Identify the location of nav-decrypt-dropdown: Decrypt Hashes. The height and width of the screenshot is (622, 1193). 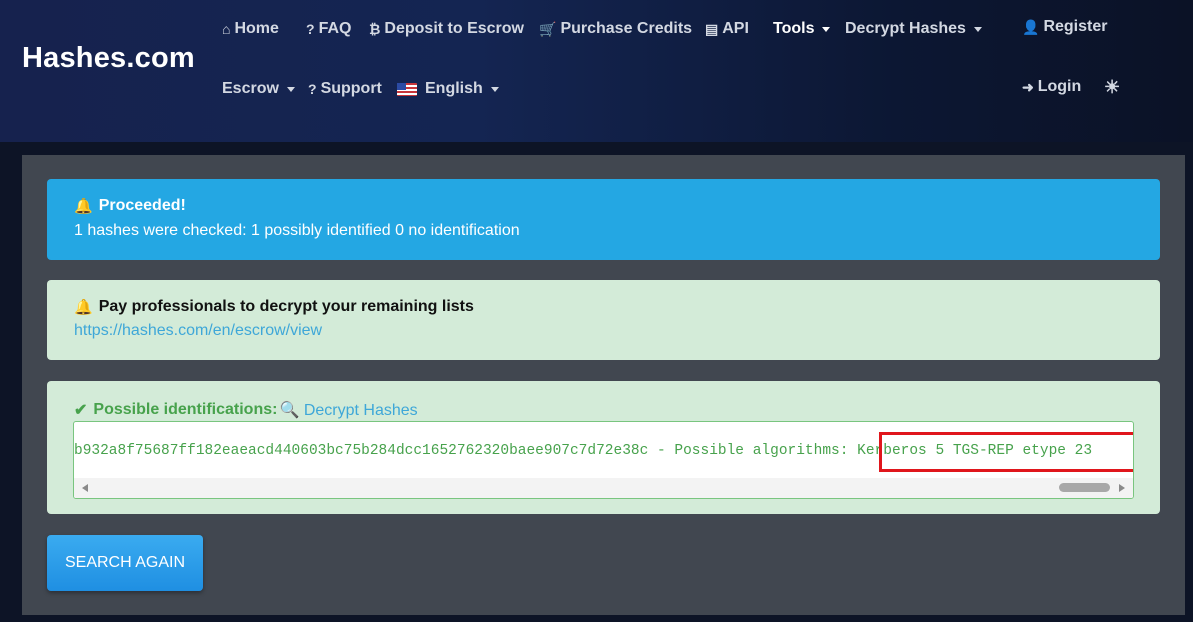
(913, 29).